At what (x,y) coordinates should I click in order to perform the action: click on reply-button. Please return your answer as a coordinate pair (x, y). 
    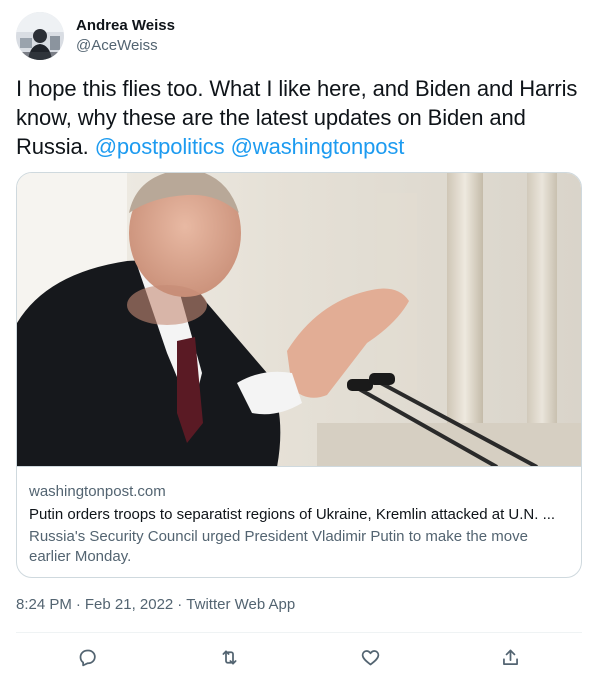
    Looking at the image, I should click on (87, 657).